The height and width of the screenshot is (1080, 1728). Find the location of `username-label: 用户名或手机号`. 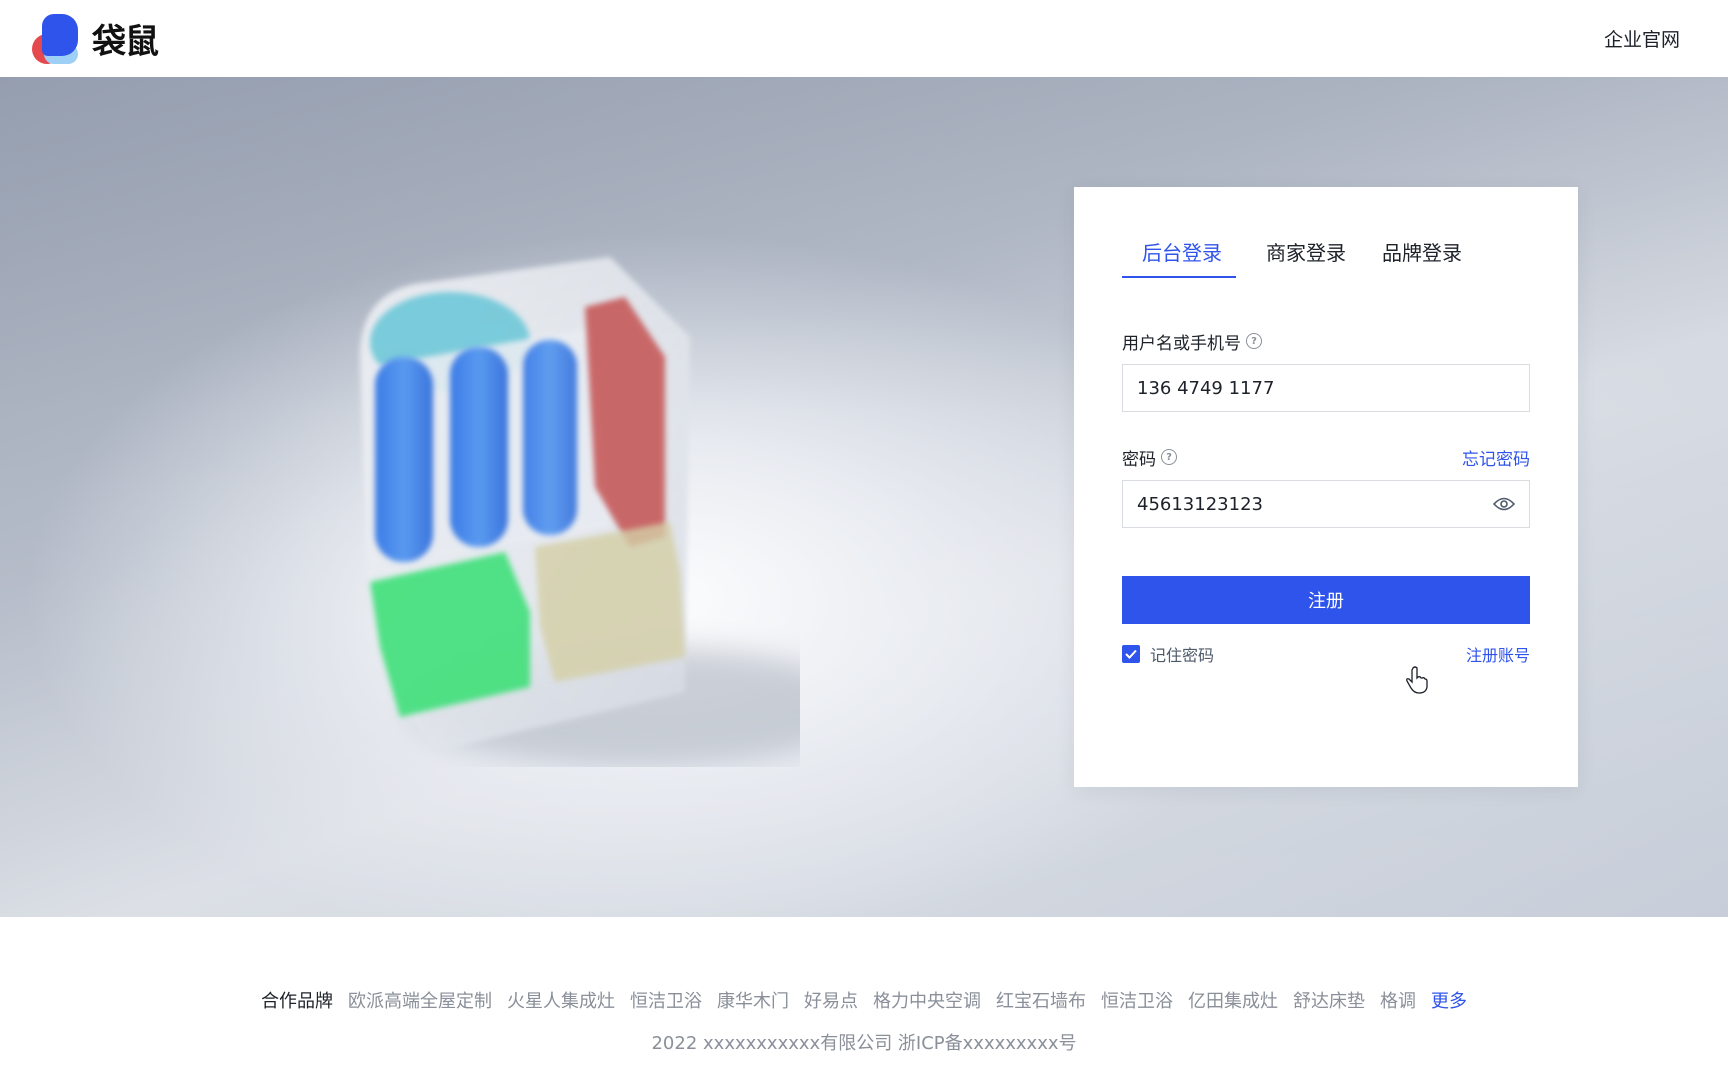

username-label: 用户名或手机号 is located at coordinates (1181, 343).